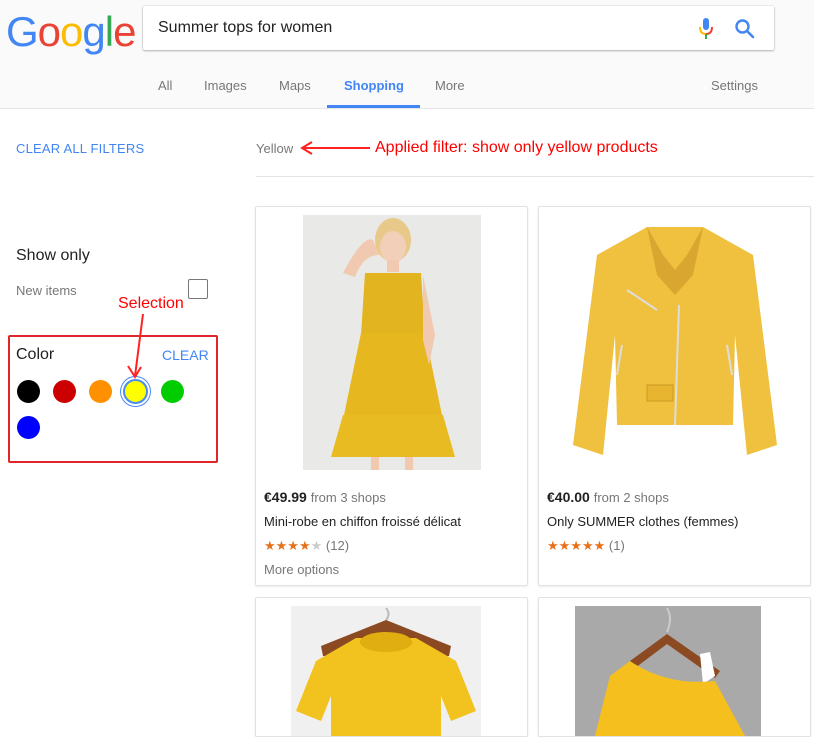  Describe the element at coordinates (386, 671) in the screenshot. I see `product-image-tshirt` at that location.